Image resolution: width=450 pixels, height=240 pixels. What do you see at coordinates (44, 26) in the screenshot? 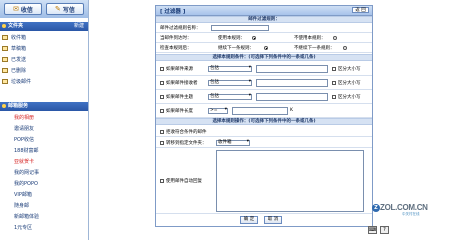
I see `folders-header: 文件夹 新建` at bounding box center [44, 26].